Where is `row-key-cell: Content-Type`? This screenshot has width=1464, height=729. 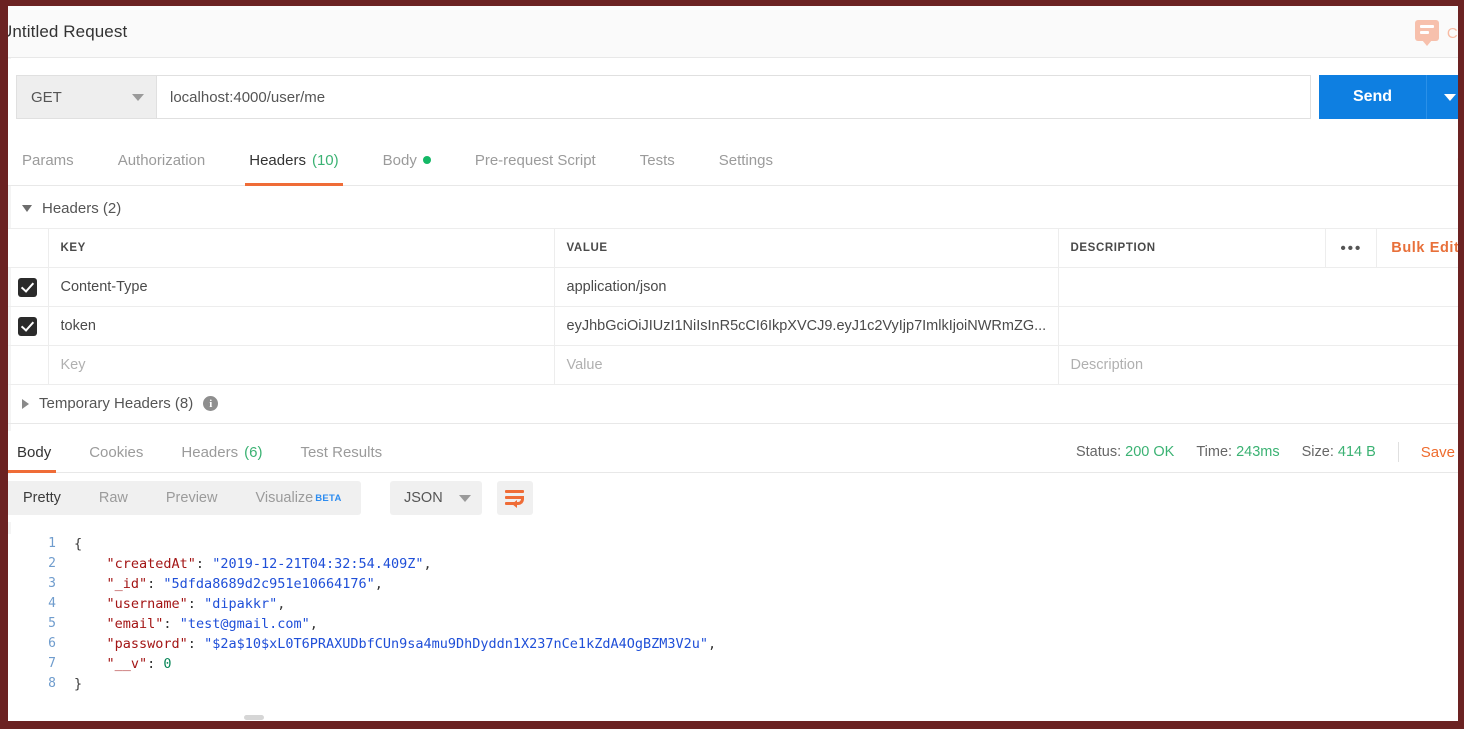 row-key-cell: Content-Type is located at coordinates (301, 287).